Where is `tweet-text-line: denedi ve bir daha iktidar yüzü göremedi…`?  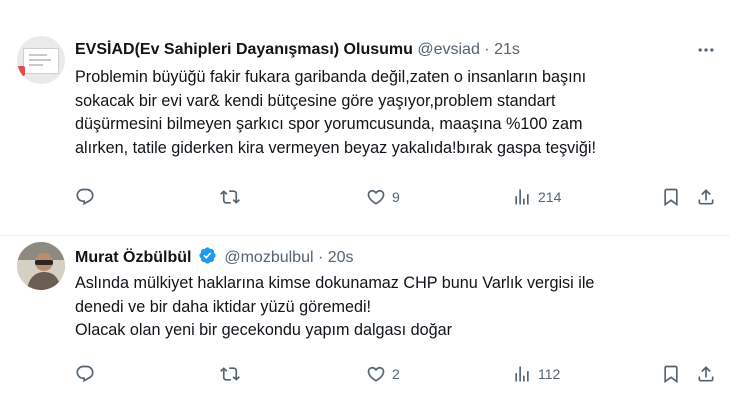 tweet-text-line: denedi ve bir daha iktidar yüzü göremedi… is located at coordinates (223, 306).